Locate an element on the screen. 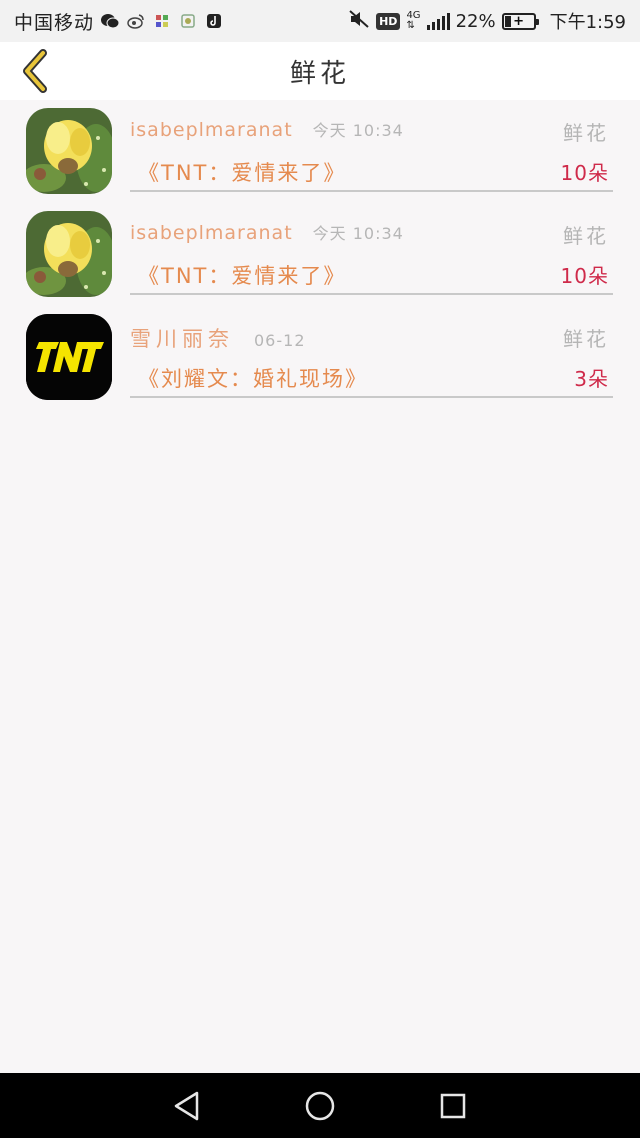 The height and width of the screenshot is (1138, 640). nav-home-button is located at coordinates (320, 1106).